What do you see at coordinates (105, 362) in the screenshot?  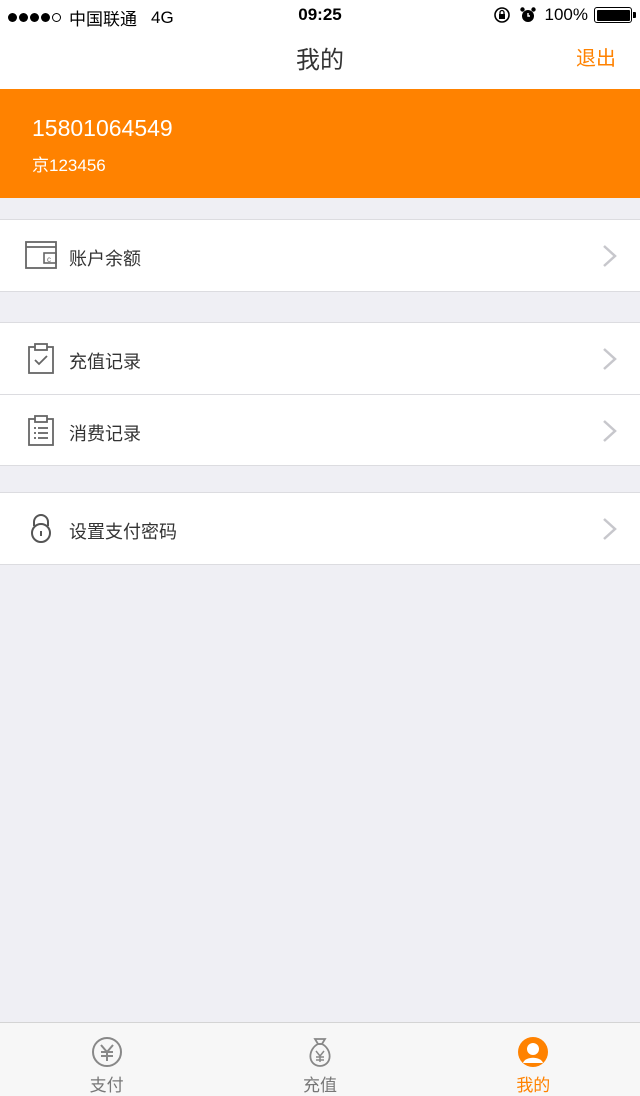 I see `menu-label-recharge-records: 充值记录` at bounding box center [105, 362].